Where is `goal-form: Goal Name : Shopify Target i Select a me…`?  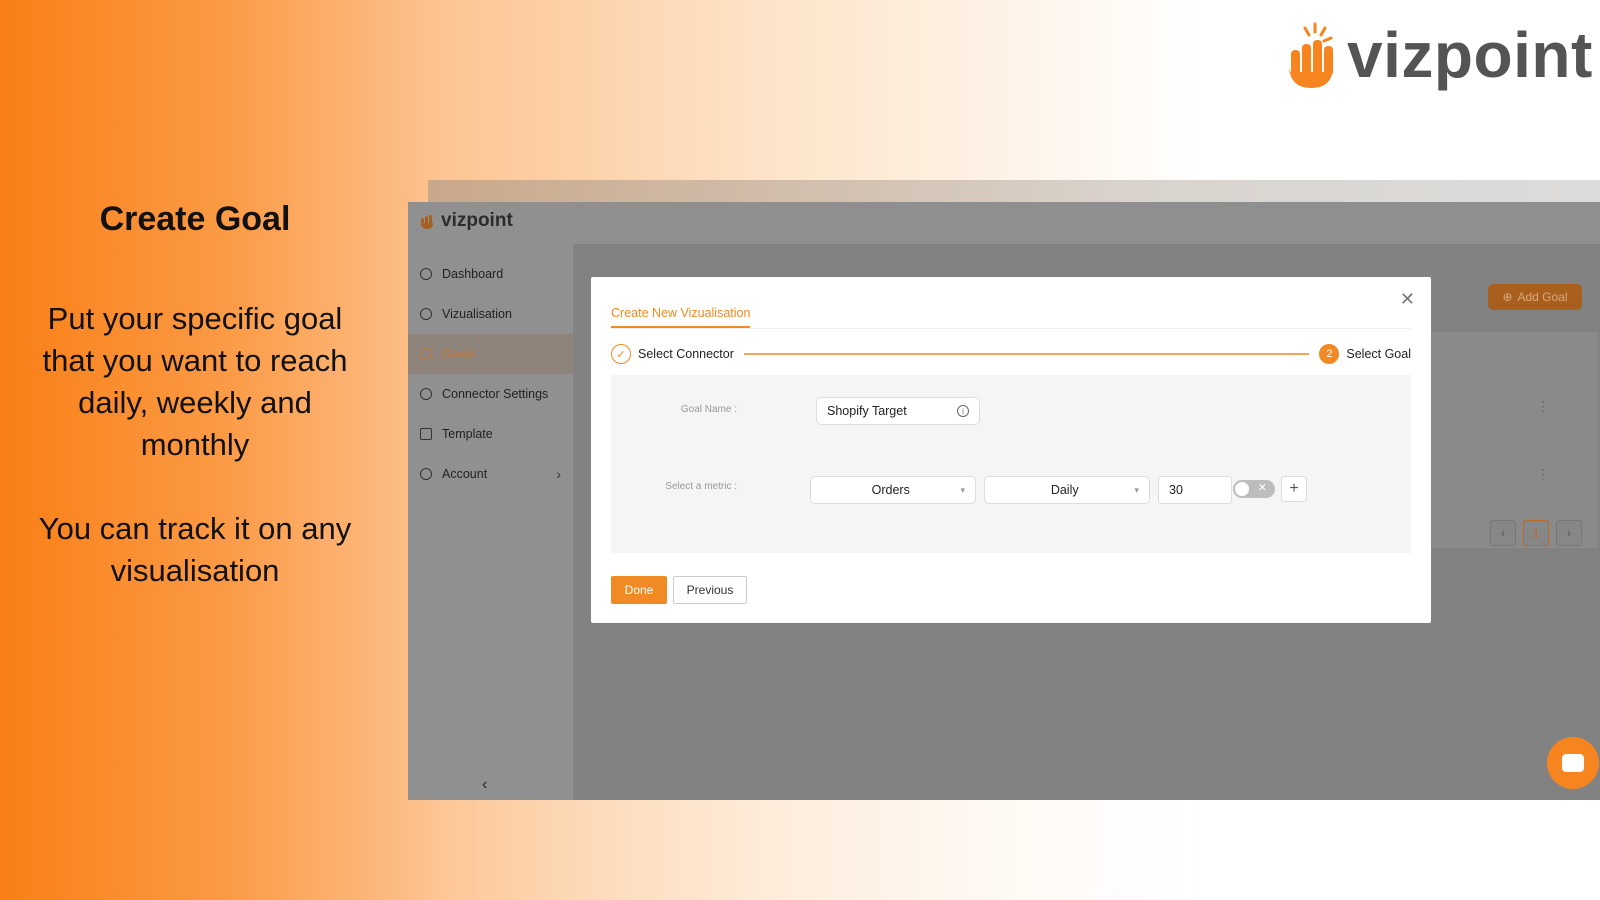 goal-form: Goal Name : Shopify Target i Select a me… is located at coordinates (1011, 464).